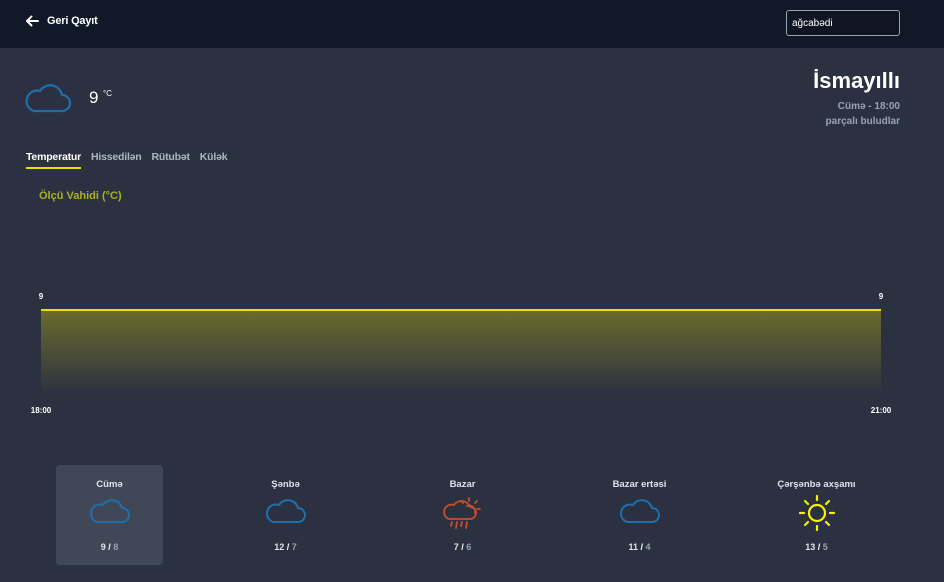 The width and height of the screenshot is (944, 582). What do you see at coordinates (648, 547) in the screenshot?
I see `low-temp: 4` at bounding box center [648, 547].